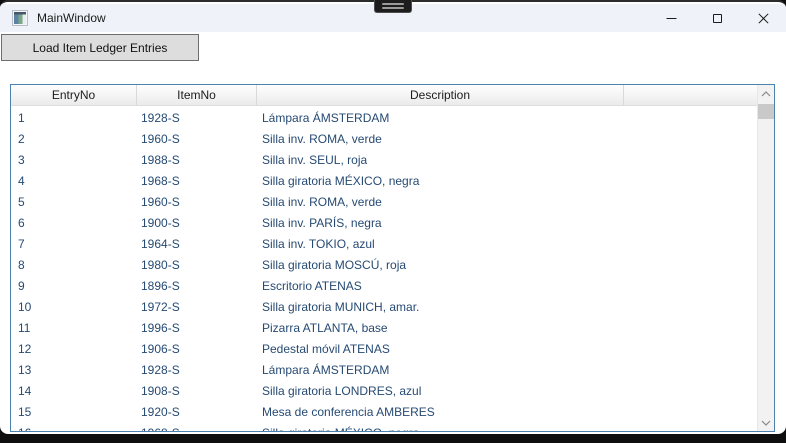  Describe the element at coordinates (507, 412) in the screenshot. I see `cell-description: Mesa de conferencia AMBERES` at that location.